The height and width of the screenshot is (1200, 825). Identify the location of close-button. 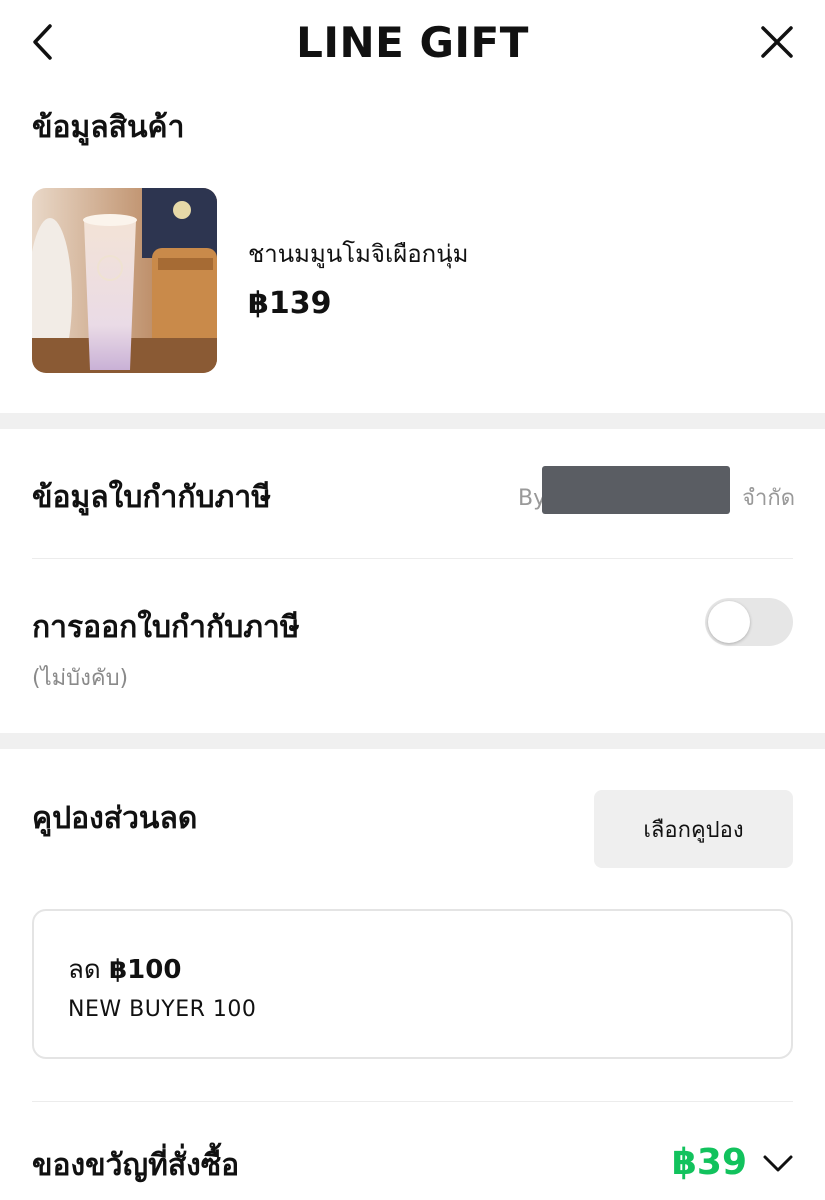
(777, 42).